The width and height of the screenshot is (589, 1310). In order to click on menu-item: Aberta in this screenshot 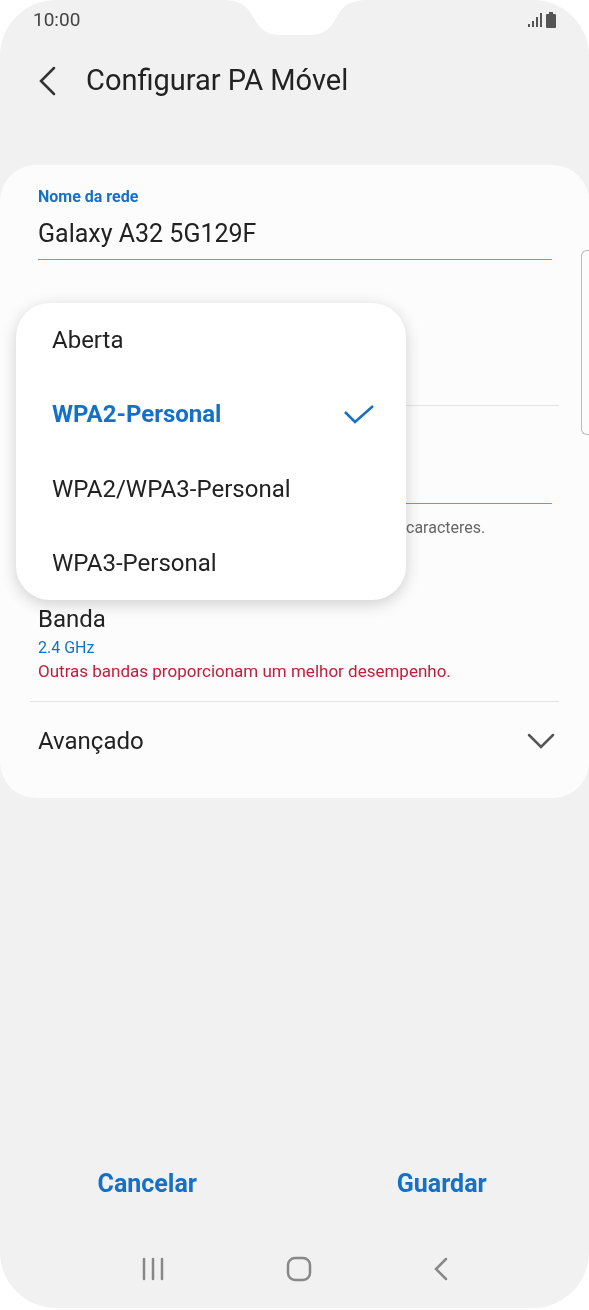, I will do `click(211, 340)`.